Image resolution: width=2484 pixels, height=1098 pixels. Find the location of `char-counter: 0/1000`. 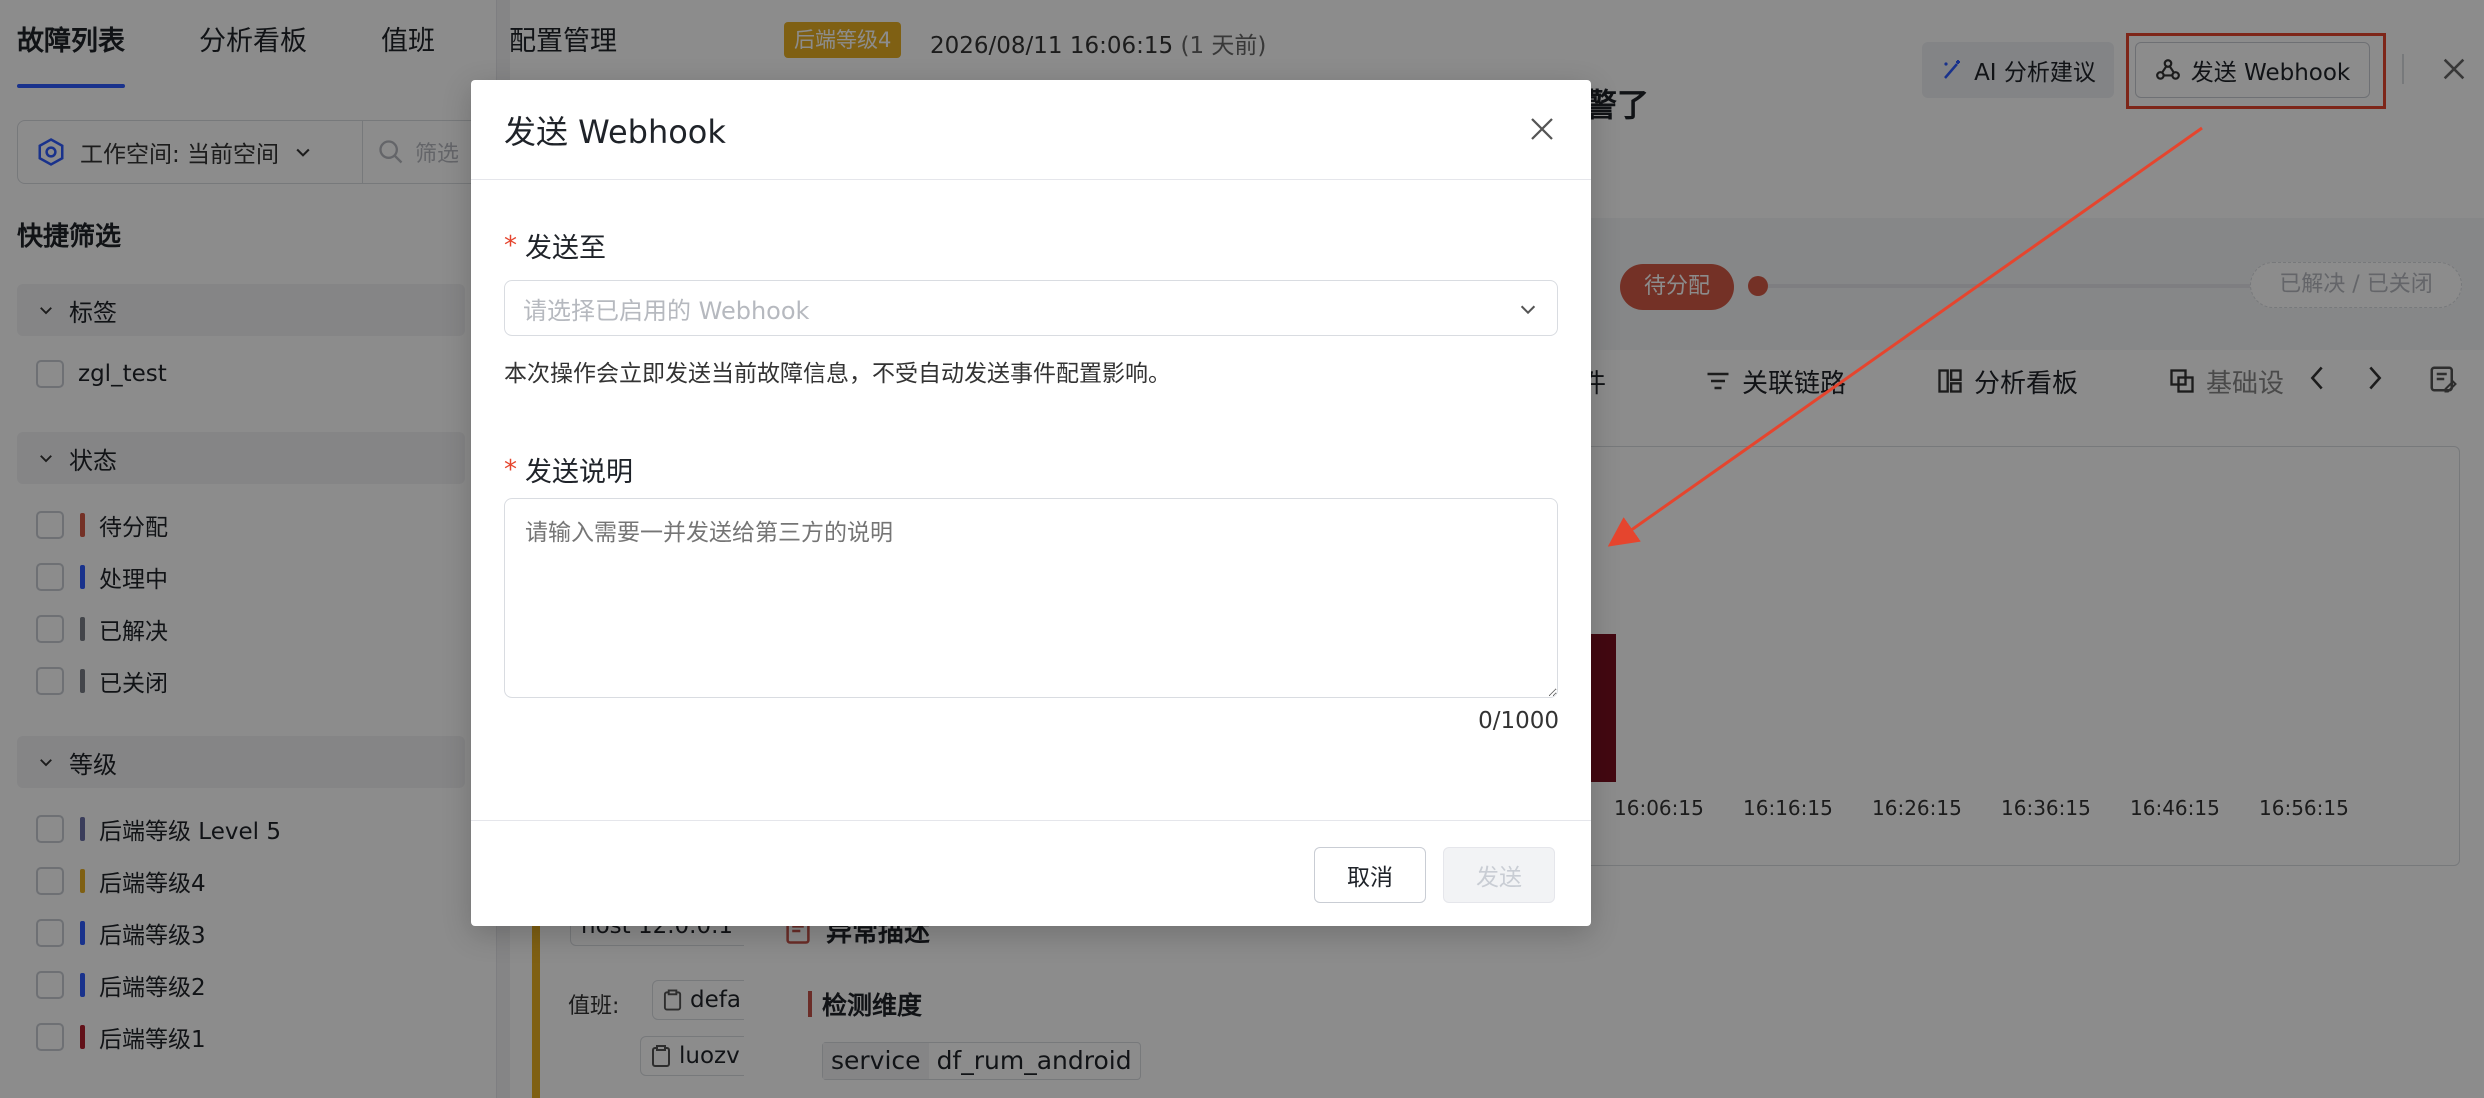

char-counter: 0/1000 is located at coordinates (1518, 721).